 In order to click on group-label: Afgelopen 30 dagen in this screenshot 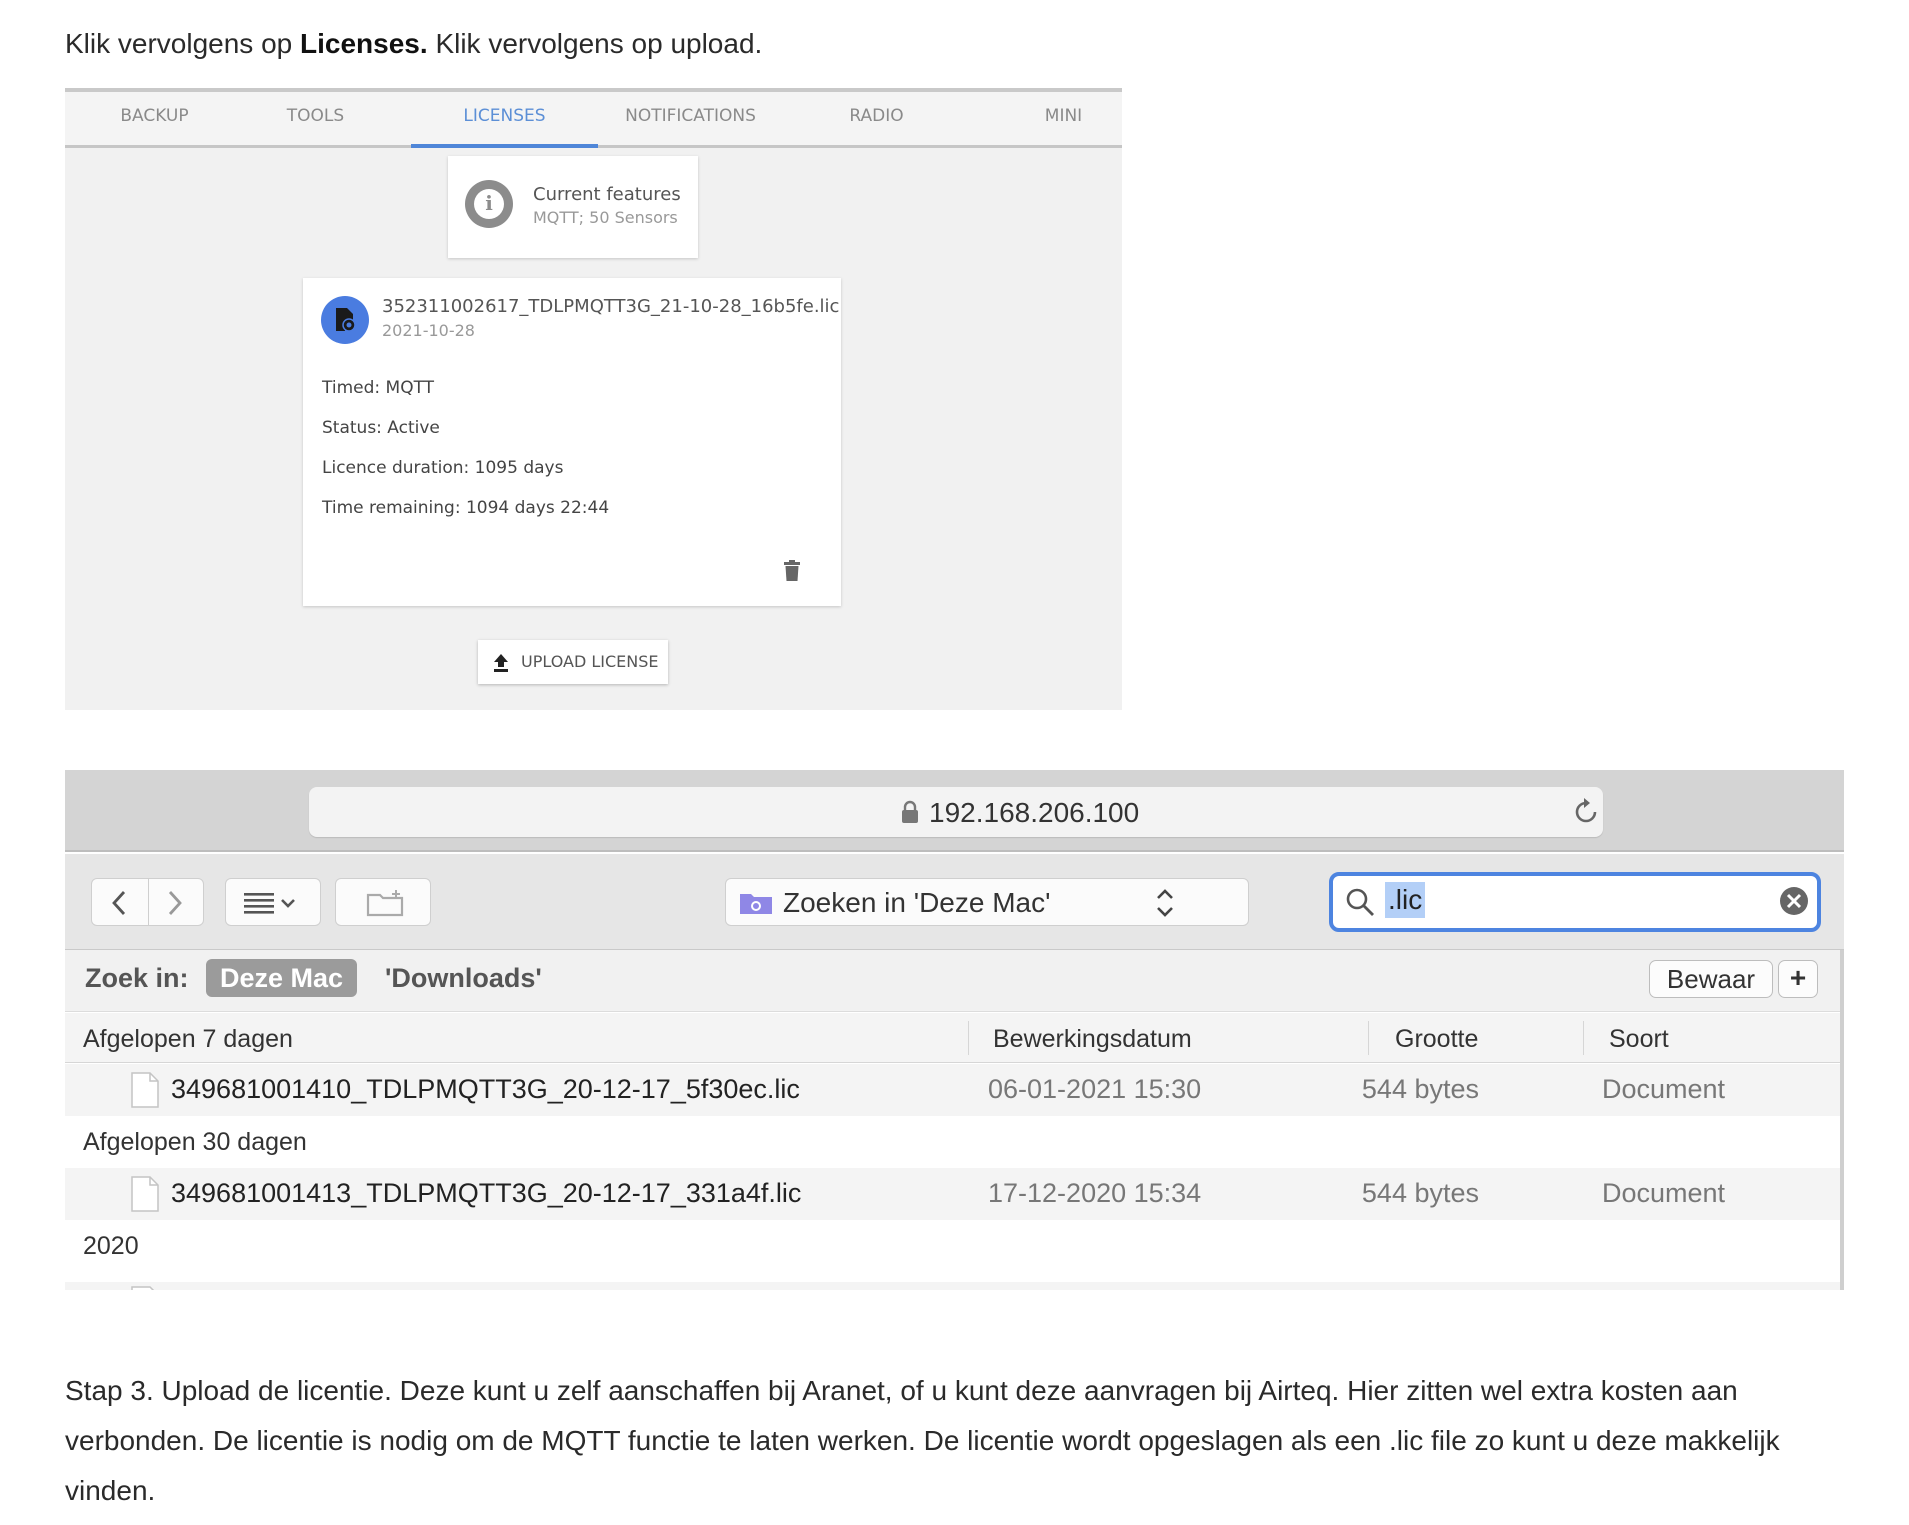, I will do `click(195, 1142)`.